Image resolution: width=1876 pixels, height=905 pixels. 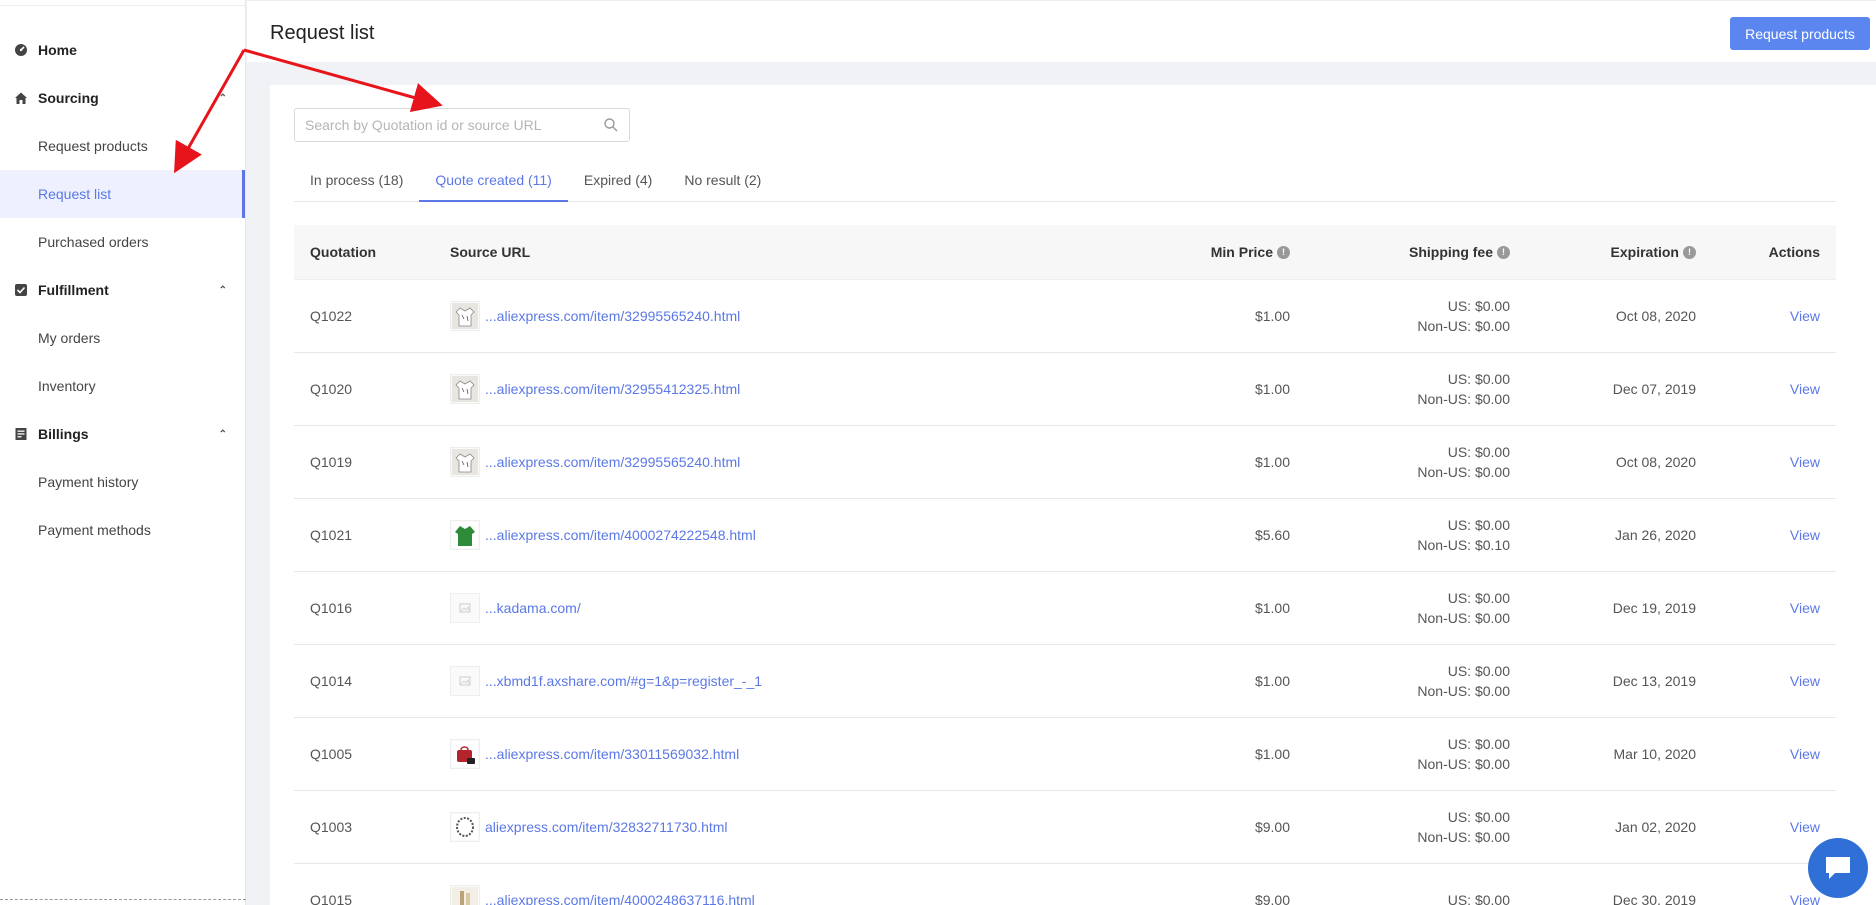 What do you see at coordinates (490, 252) in the screenshot?
I see `column-header-source-url: Source URL` at bounding box center [490, 252].